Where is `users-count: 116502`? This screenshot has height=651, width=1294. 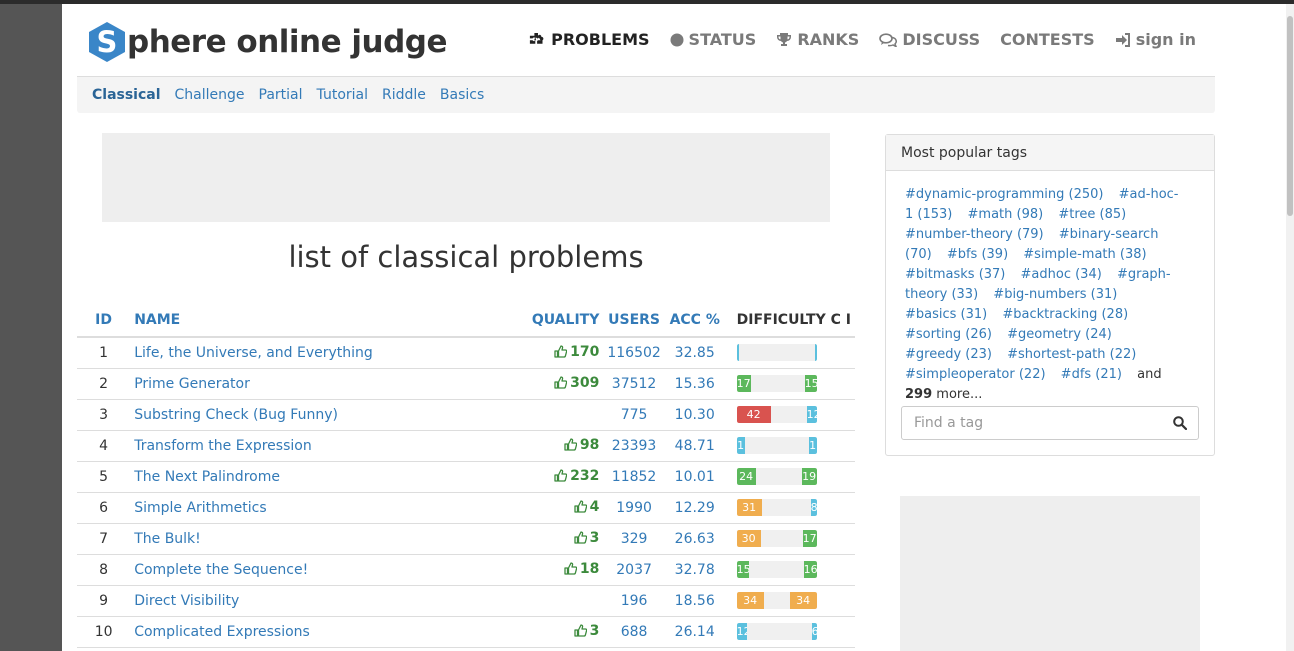
users-count: 116502 is located at coordinates (634, 353).